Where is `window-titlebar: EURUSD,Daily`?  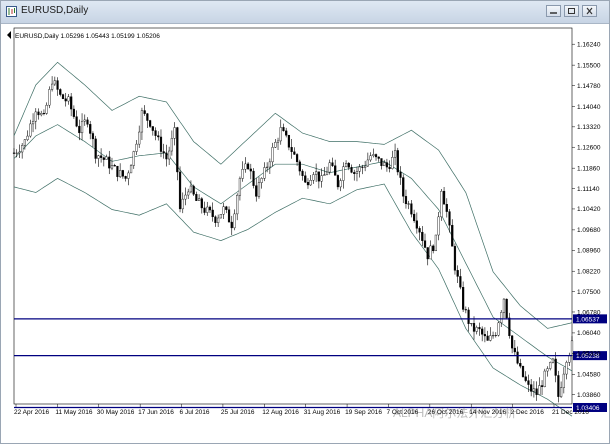
window-titlebar: EURUSD,Daily is located at coordinates (305, 12).